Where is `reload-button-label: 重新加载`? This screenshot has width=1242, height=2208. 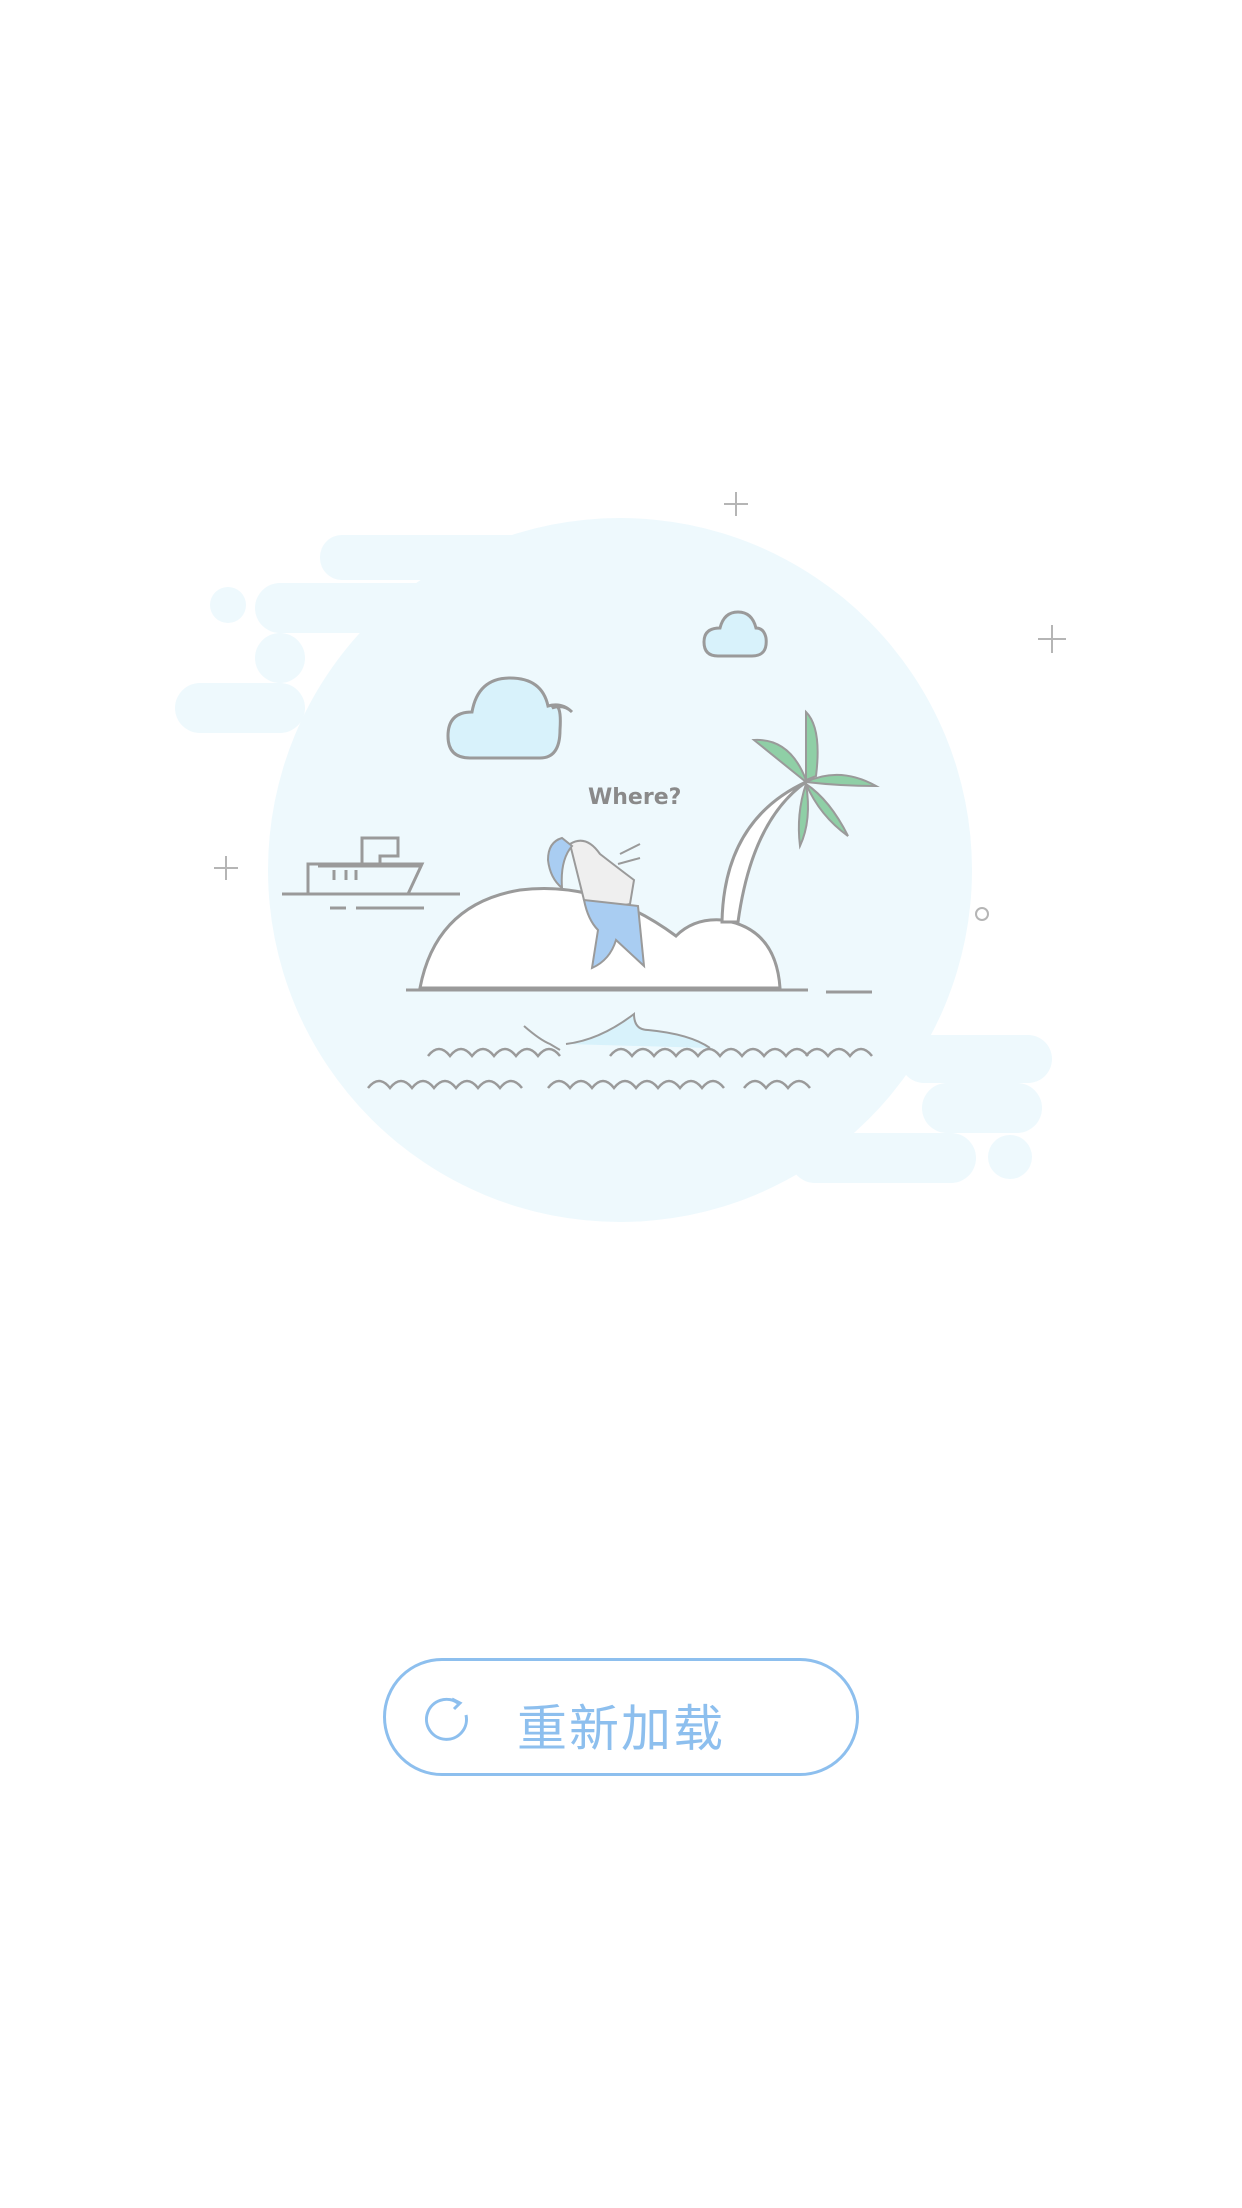
reload-button-label: 重新加载 is located at coordinates (621, 1729).